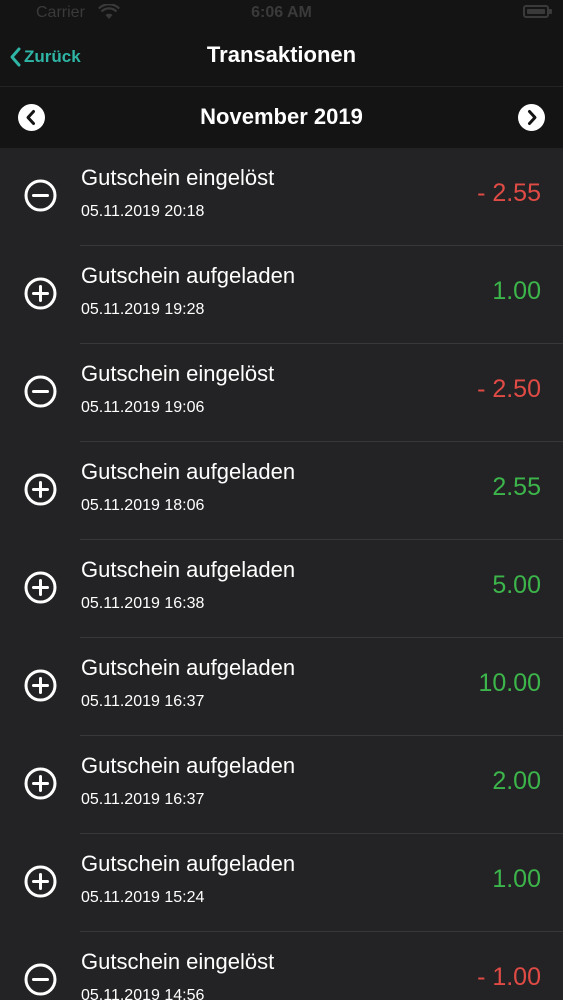 This screenshot has height=1000, width=563. I want to click on navigation-bar: Zurück Transaktionen, so click(281, 57).